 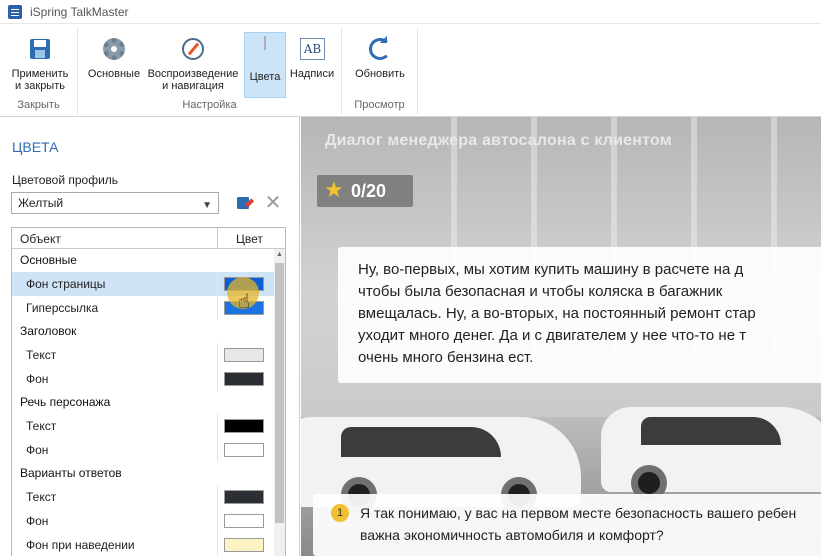 I want to click on window-title: iSpring TalkMaster, so click(x=79, y=12).